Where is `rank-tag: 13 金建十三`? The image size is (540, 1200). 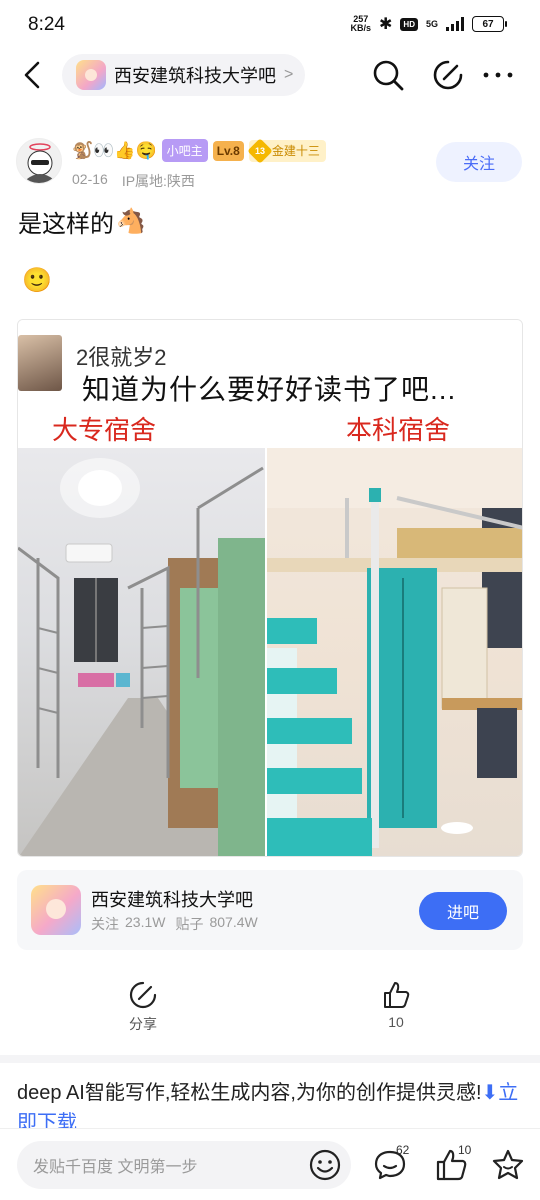 rank-tag: 13 金建十三 is located at coordinates (286, 150).